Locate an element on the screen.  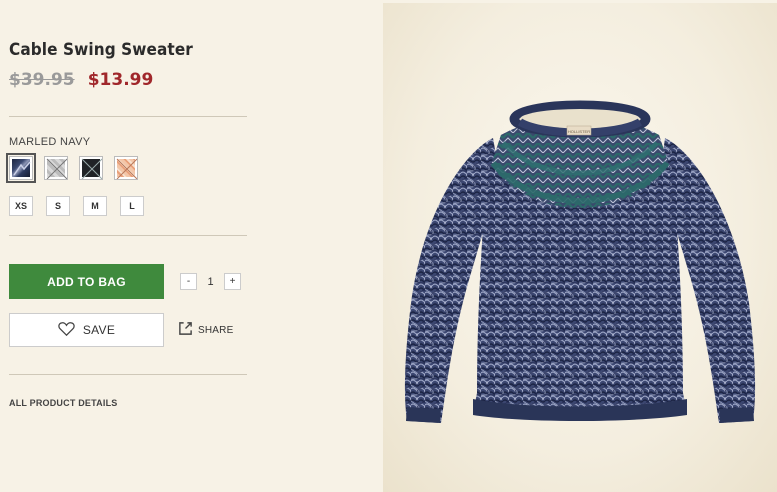
swatch-peach is located at coordinates (126, 168).